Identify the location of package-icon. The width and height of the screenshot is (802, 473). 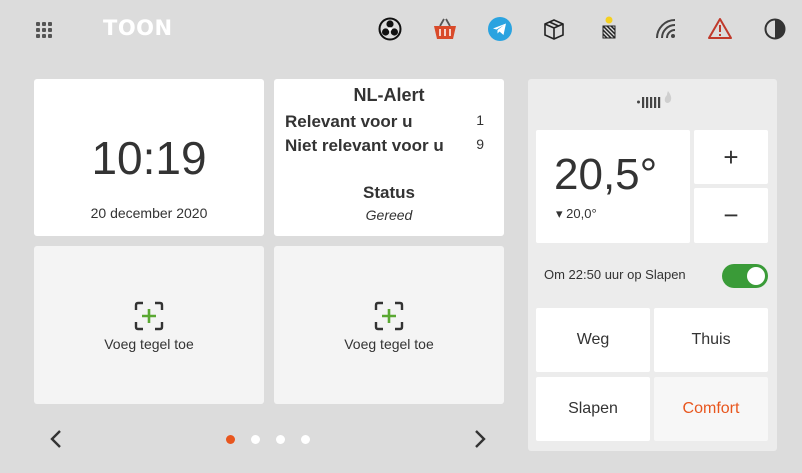
(554, 29).